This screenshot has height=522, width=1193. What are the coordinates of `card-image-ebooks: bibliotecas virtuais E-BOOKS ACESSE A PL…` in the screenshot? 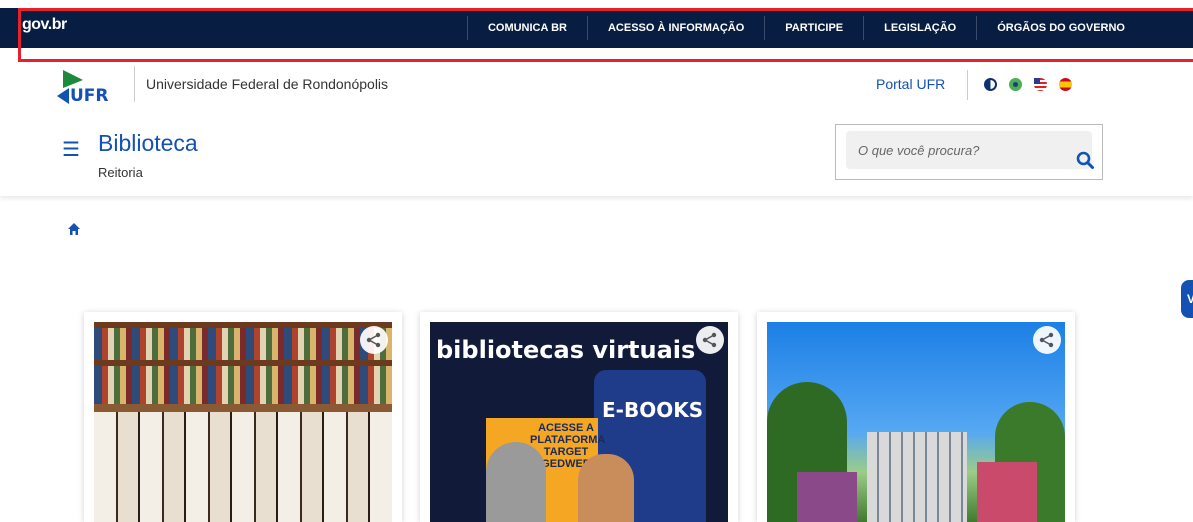 It's located at (579, 422).